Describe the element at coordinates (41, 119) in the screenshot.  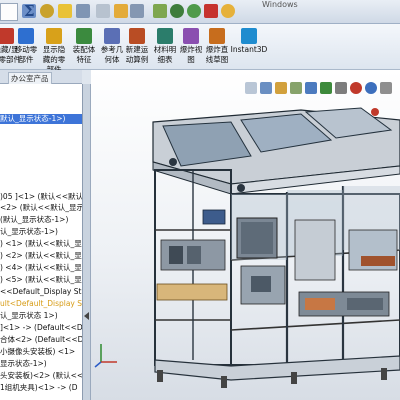
I see `tree-item: 默认_显示状态-1>)` at that location.